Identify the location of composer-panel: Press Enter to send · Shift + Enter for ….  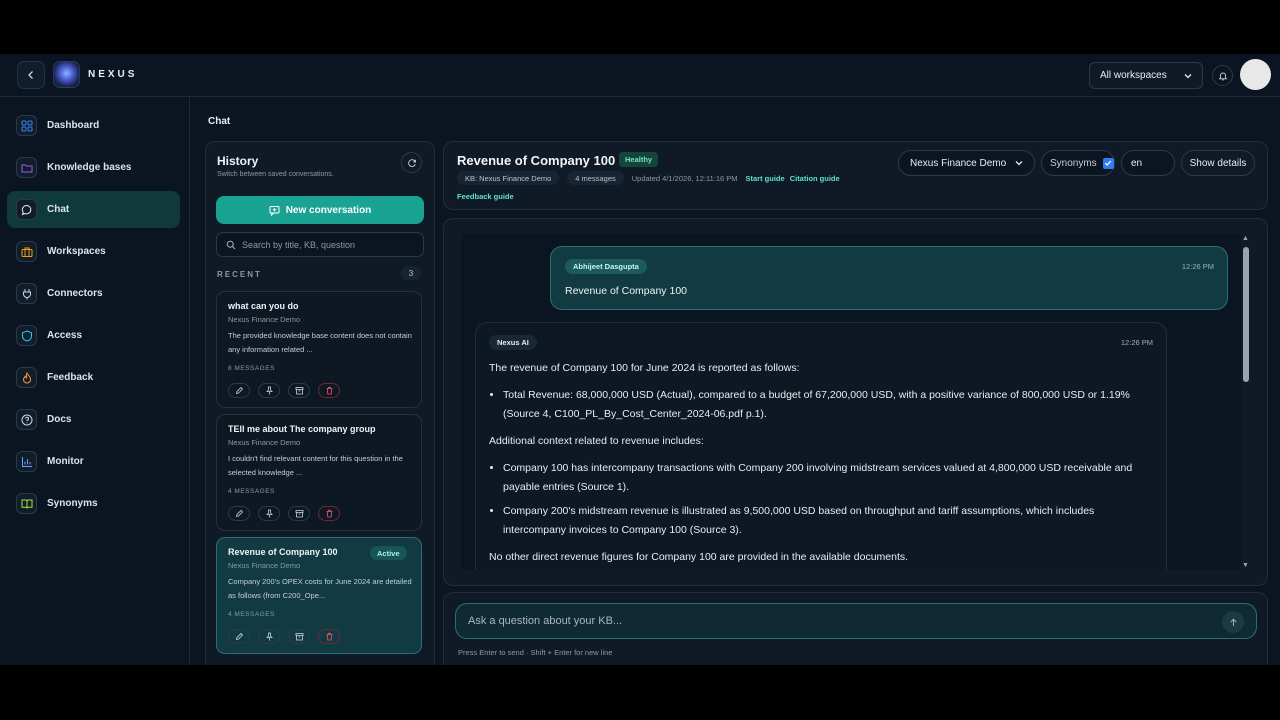
(855, 628).